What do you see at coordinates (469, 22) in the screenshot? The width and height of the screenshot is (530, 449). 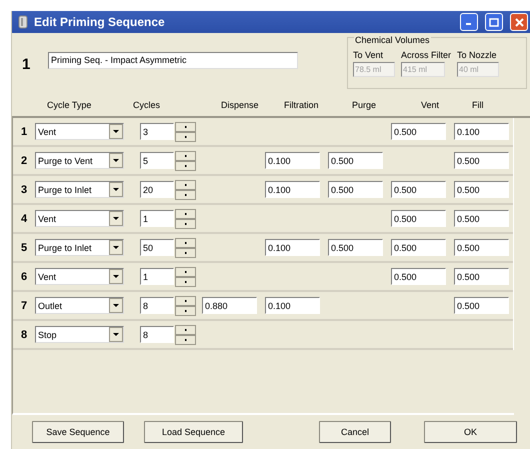 I see `minimize-button` at bounding box center [469, 22].